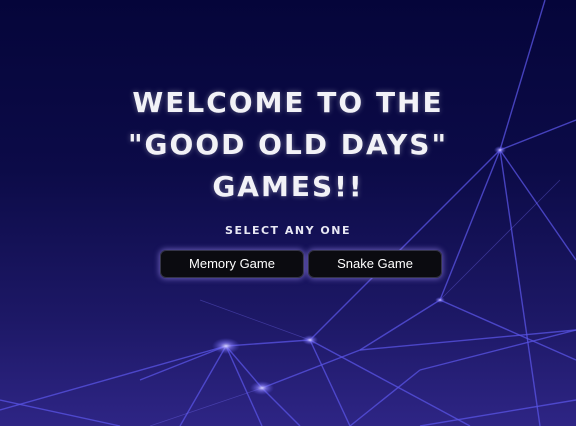 The image size is (576, 426). I want to click on snake-game-button: Snake Game, so click(375, 264).